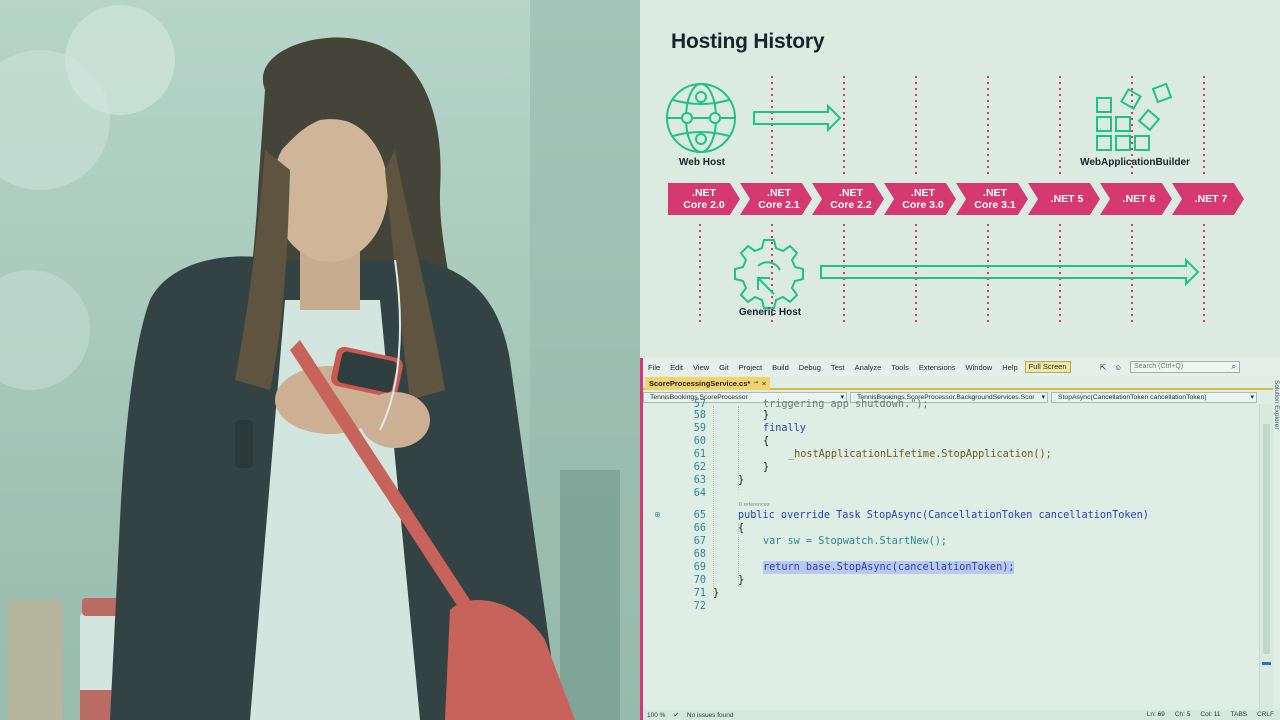 Image resolution: width=1280 pixels, height=720 pixels. Describe the element at coordinates (676, 715) in the screenshot. I see `issues-status-icon: ✔` at that location.